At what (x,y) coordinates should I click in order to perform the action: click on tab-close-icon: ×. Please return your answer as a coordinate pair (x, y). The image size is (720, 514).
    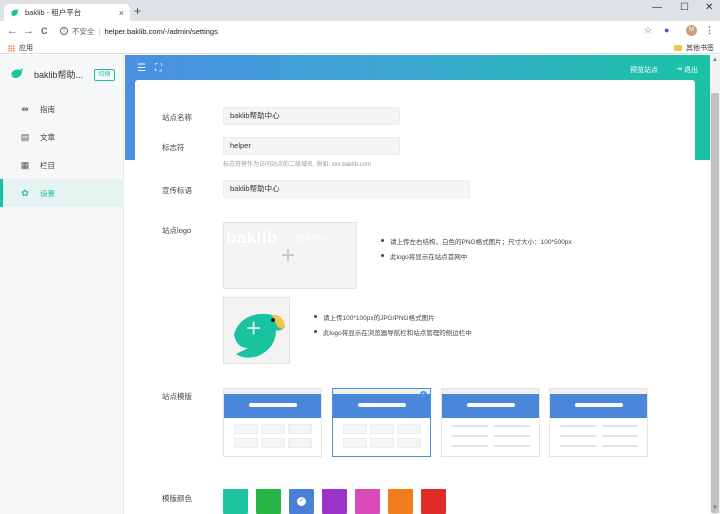
    Looking at the image, I should click on (121, 13).